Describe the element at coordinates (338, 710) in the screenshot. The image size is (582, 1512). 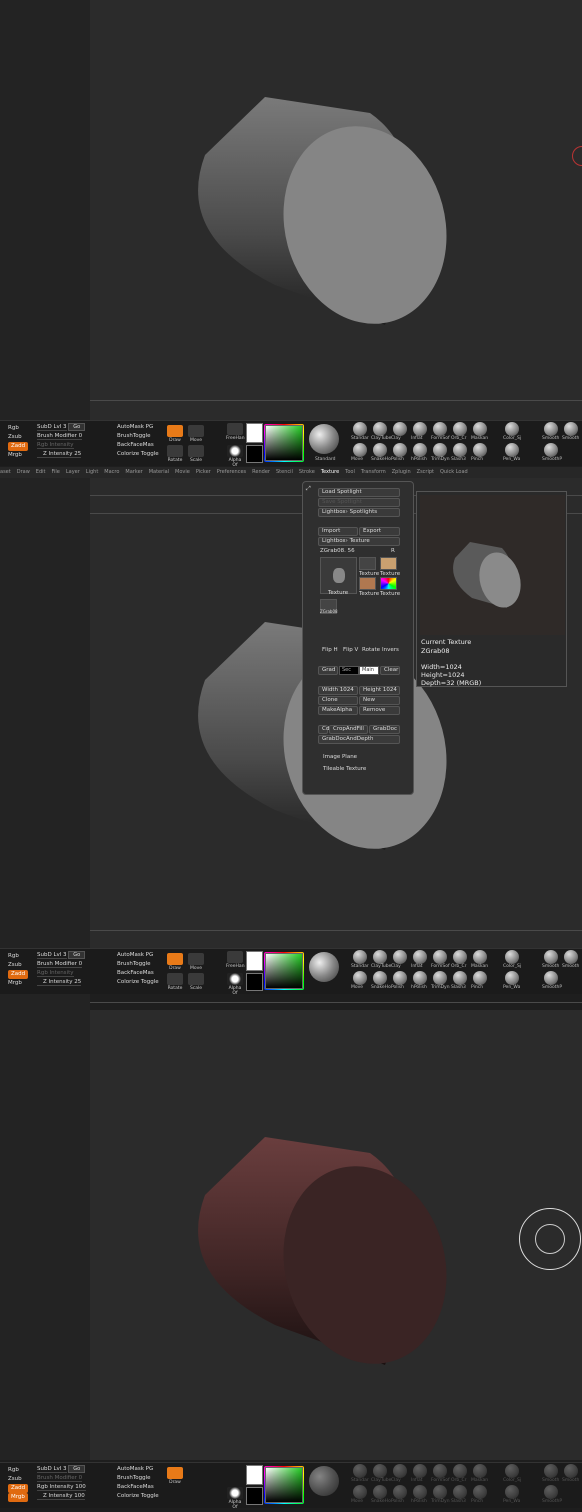
I see `make-alpha-button: MakeAlpha` at that location.